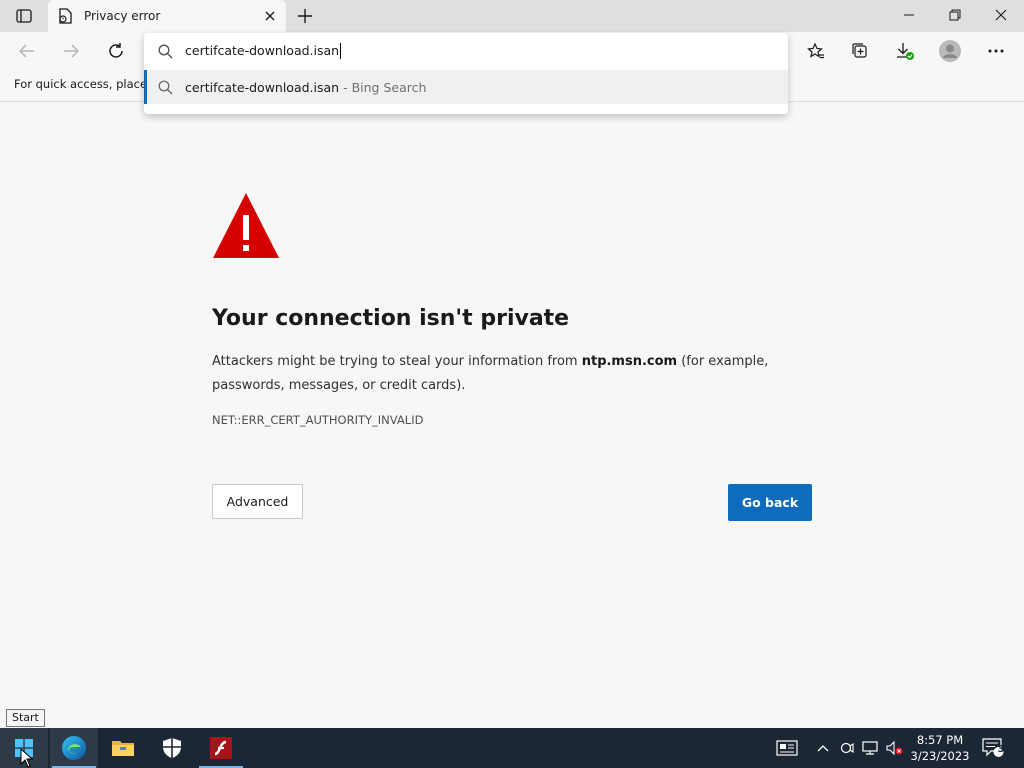 The height and width of the screenshot is (768, 1024). I want to click on tab-actions-button, so click(24, 16).